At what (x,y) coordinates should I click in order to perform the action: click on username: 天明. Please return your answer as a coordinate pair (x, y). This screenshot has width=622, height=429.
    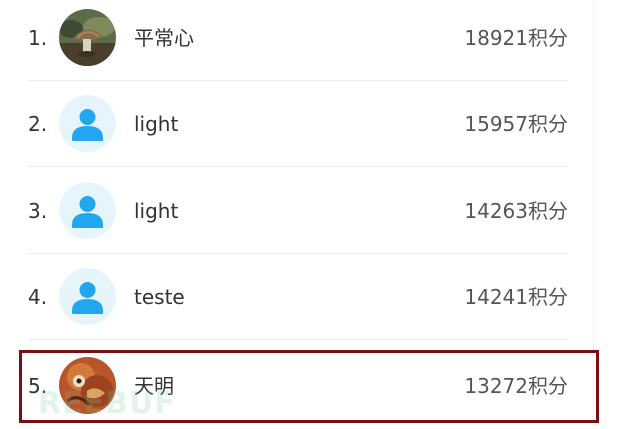
    Looking at the image, I should click on (154, 386).